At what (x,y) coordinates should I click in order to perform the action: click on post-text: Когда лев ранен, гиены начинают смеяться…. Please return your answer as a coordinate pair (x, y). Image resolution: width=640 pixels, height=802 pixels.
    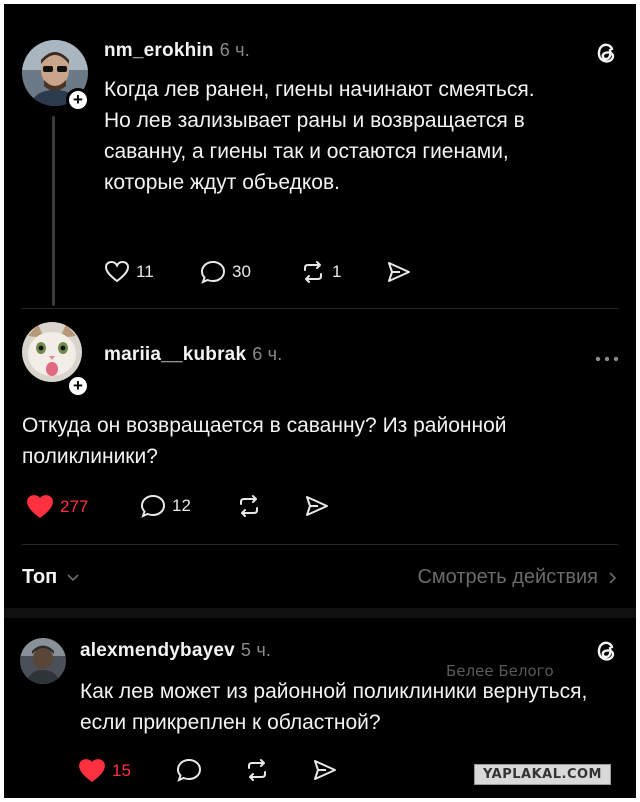
    Looking at the image, I should click on (319, 136).